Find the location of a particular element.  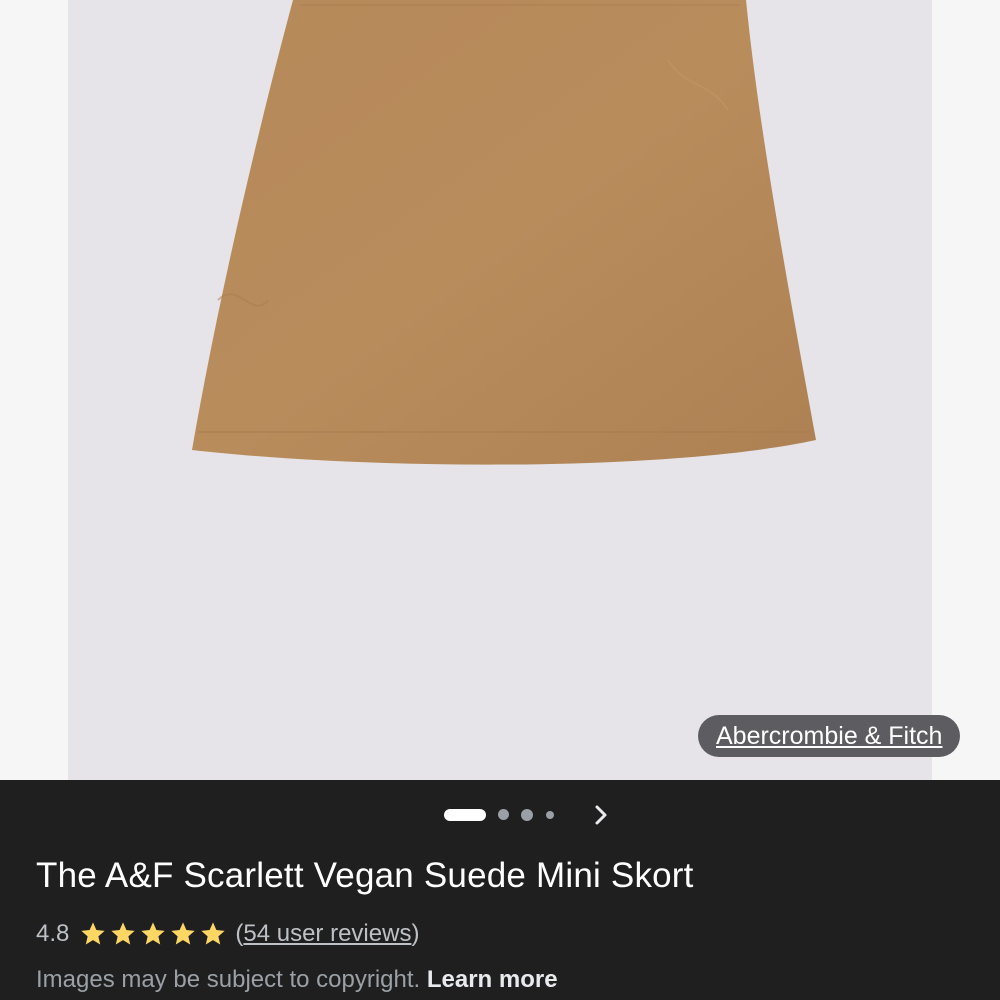

star-rating is located at coordinates (154, 934).